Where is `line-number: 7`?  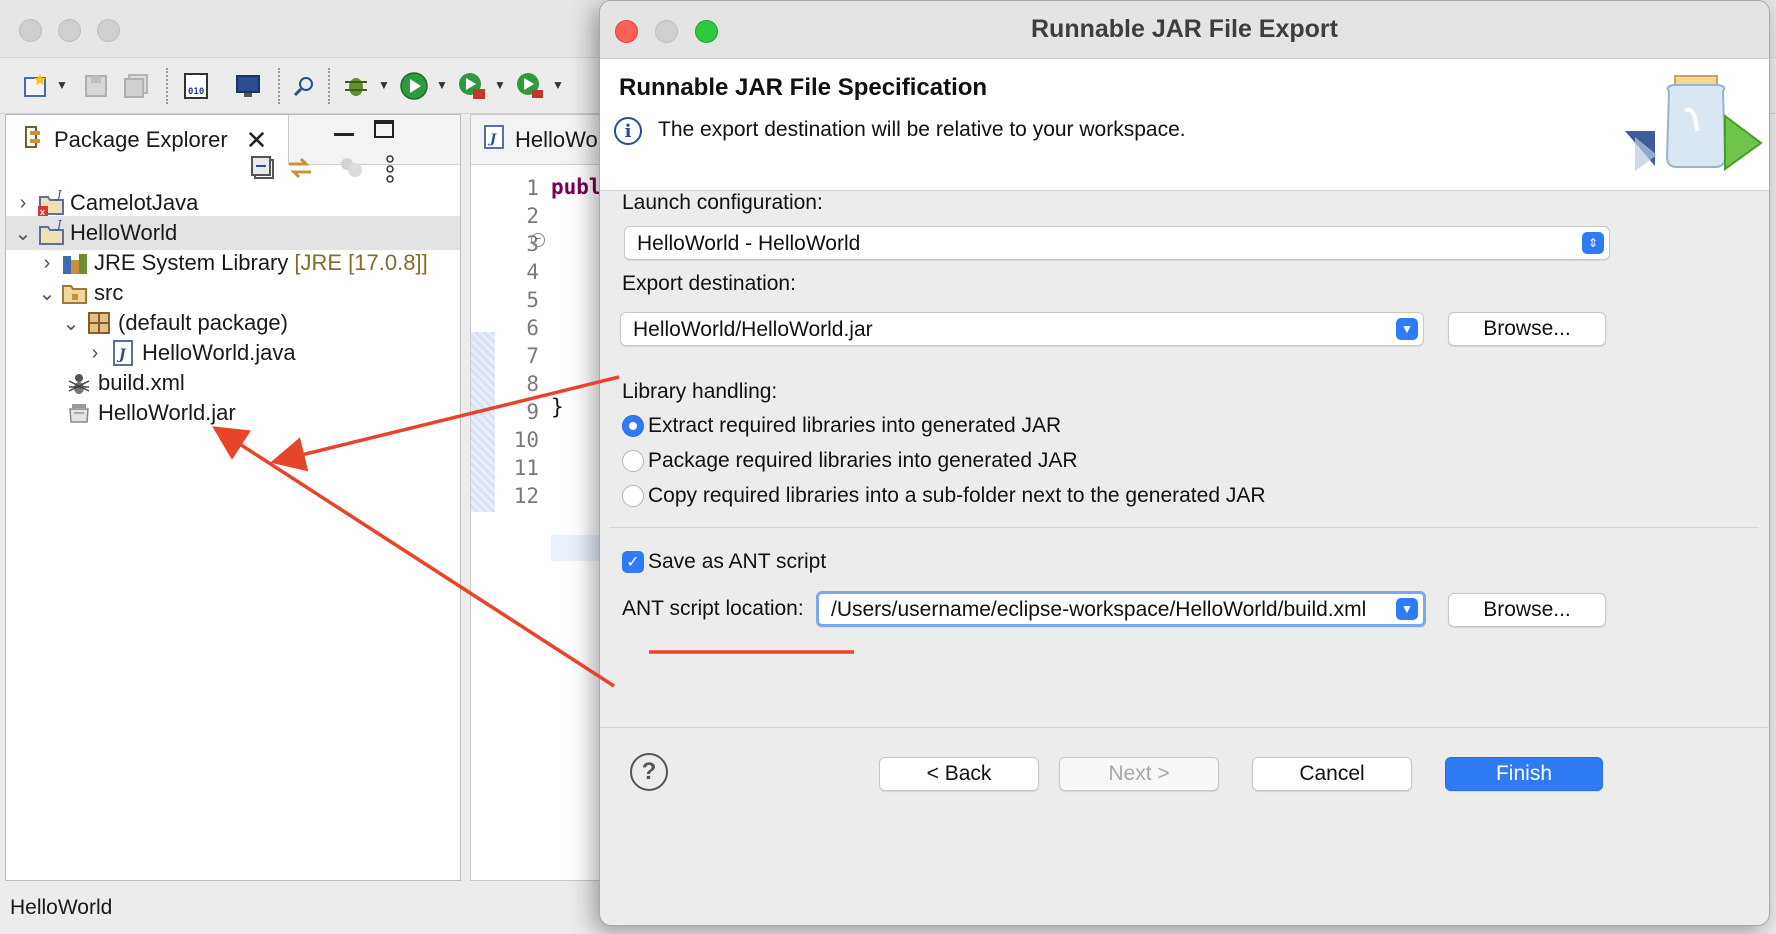
line-number: 7 is located at coordinates (532, 356).